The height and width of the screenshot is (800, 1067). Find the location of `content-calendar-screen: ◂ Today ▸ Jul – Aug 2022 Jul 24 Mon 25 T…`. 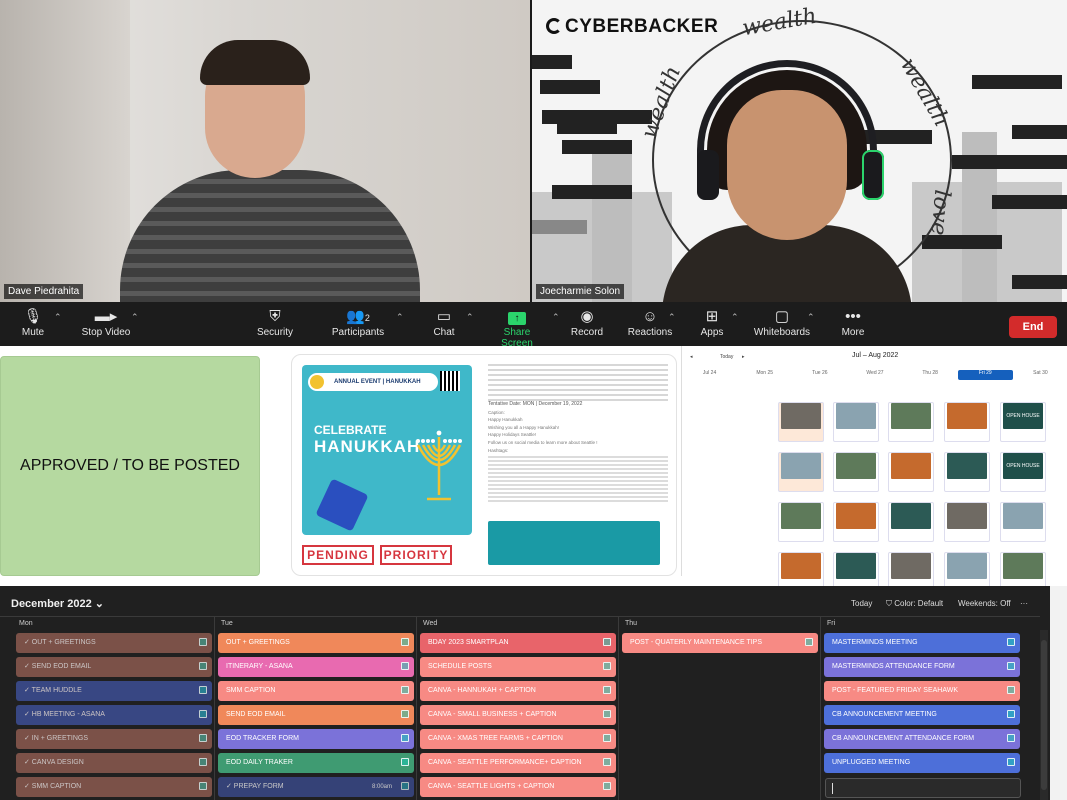

content-calendar-screen: ◂ Today ▸ Jul – Aug 2022 Jul 24 Mon 25 T… is located at coordinates (874, 469).